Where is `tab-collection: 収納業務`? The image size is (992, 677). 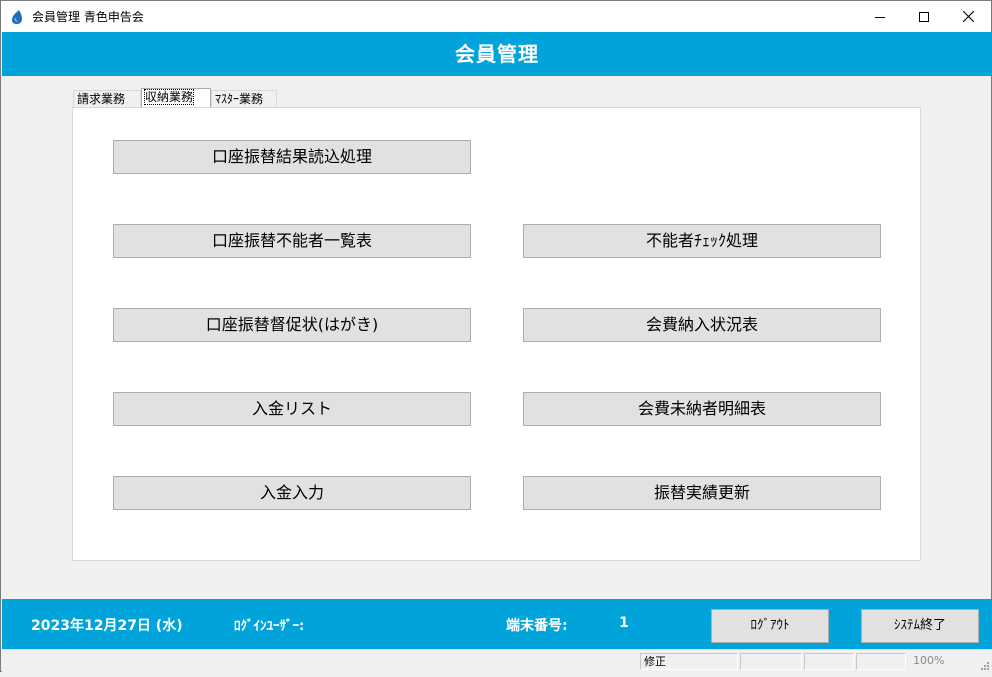 tab-collection: 収納業務 is located at coordinates (176, 98).